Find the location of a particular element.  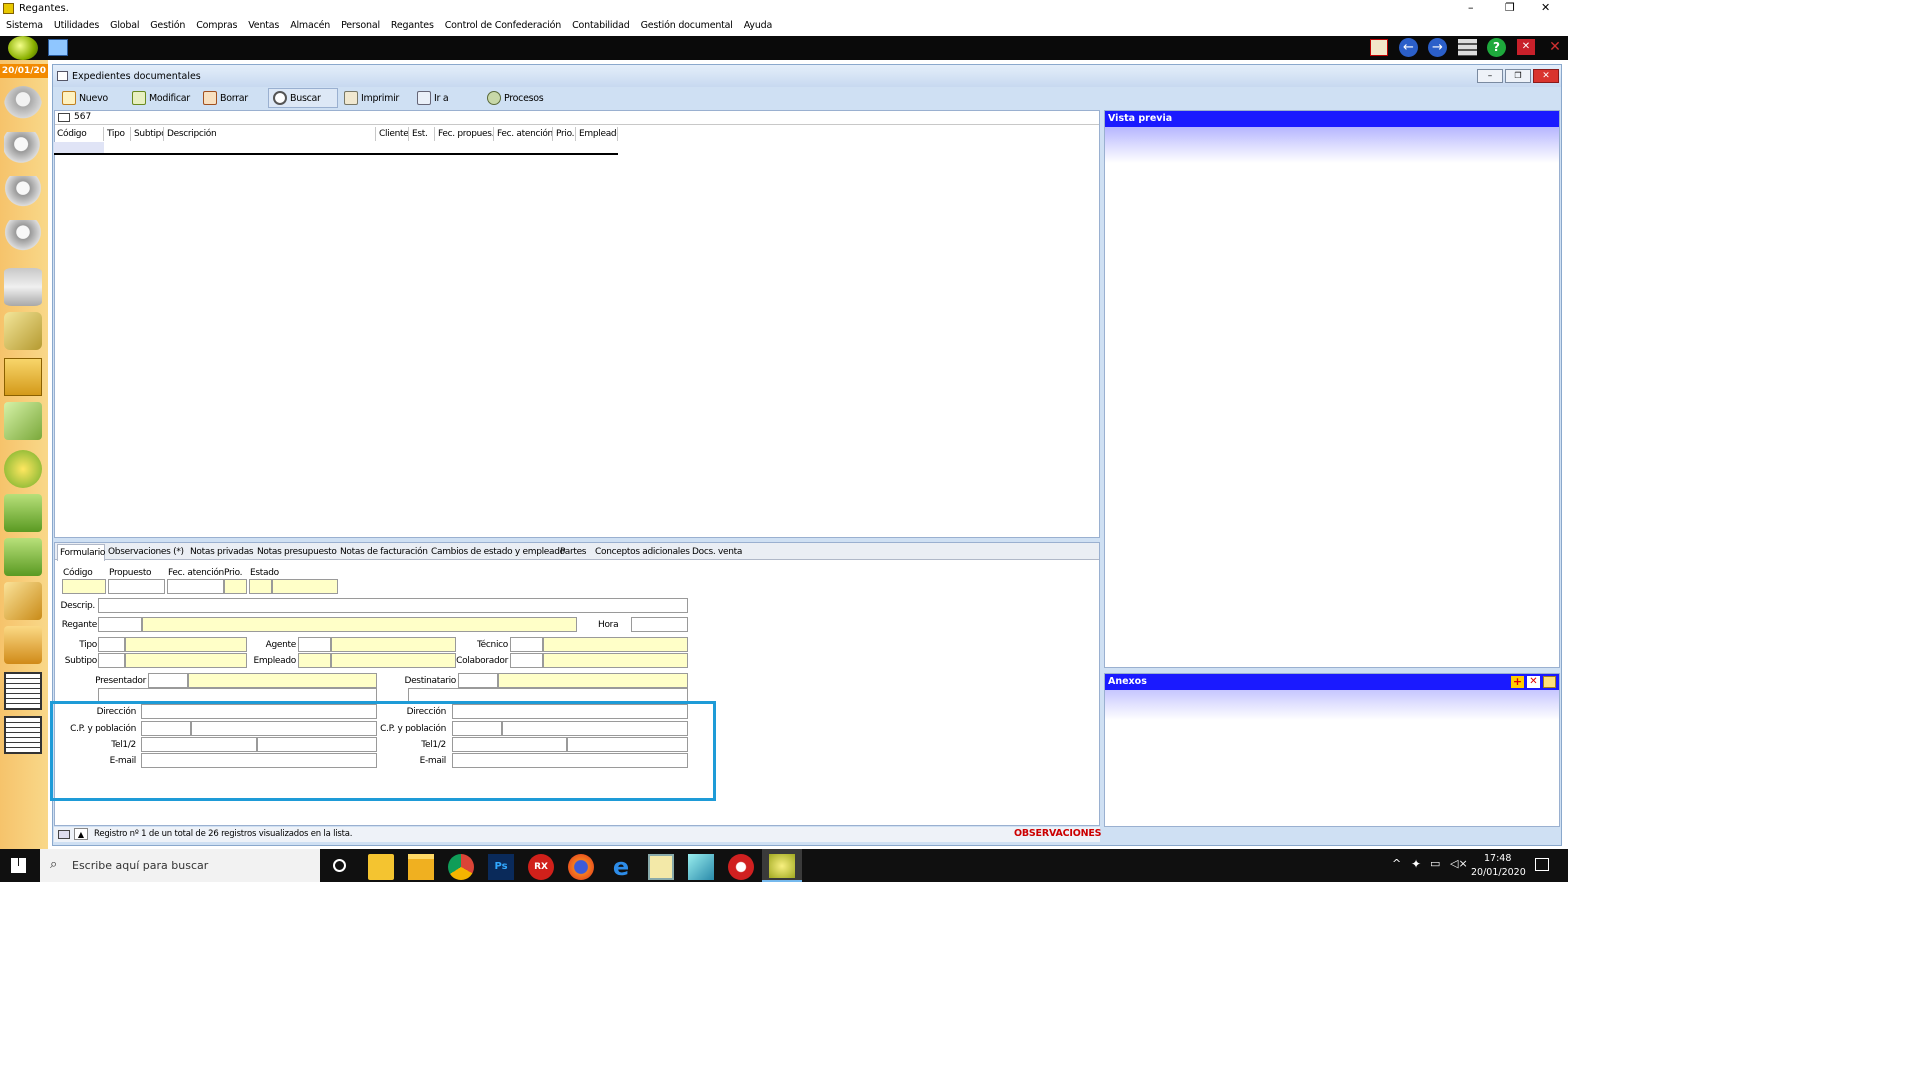

remove-annex-icon: ✕ is located at coordinates (1533, 682).